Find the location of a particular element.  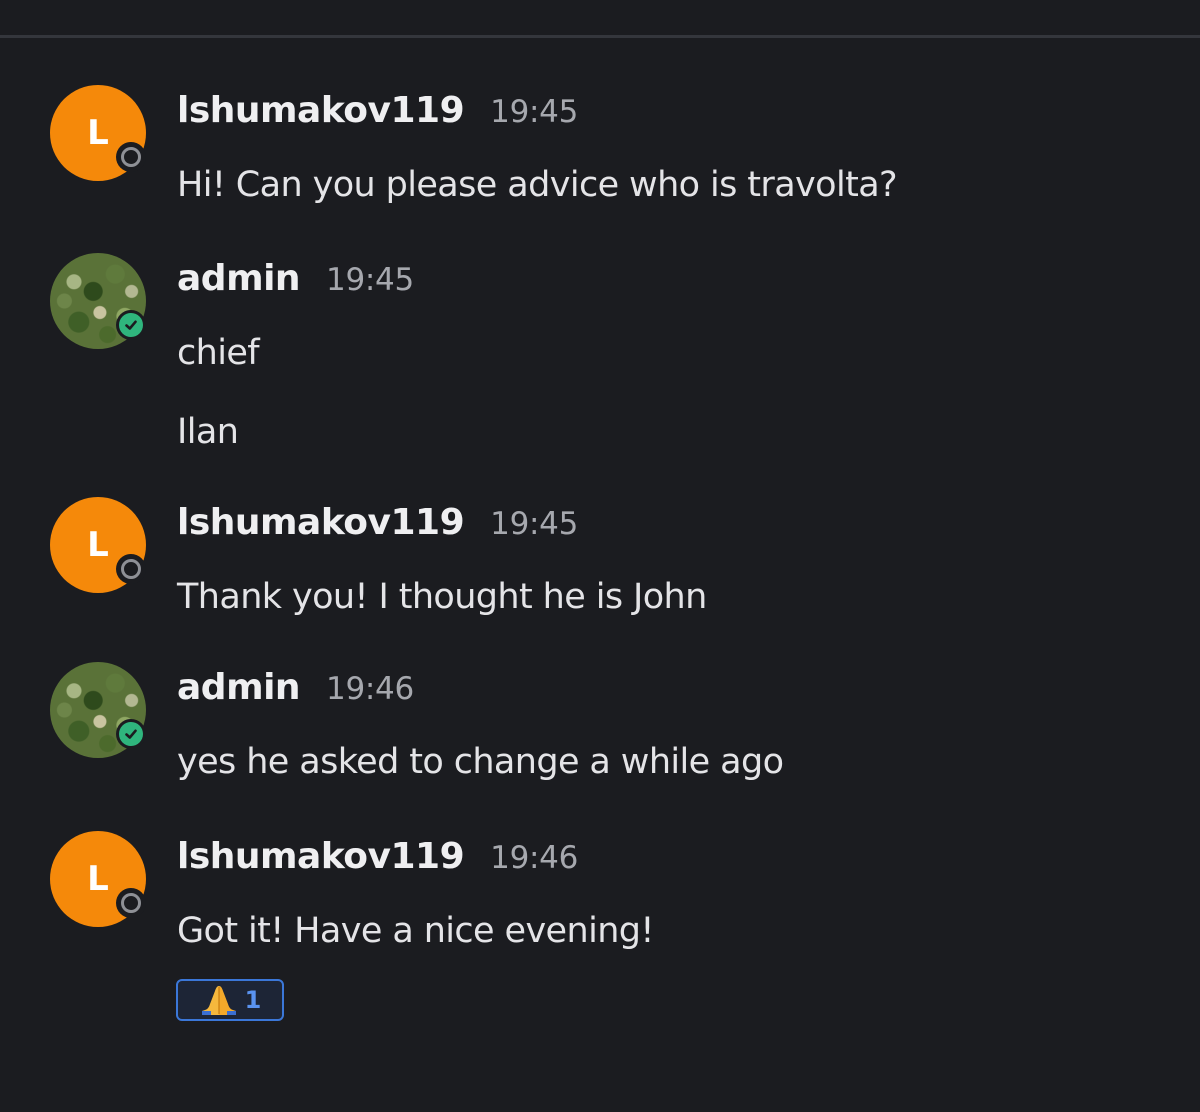

message-header: admin 19:45 is located at coordinates (295, 282).